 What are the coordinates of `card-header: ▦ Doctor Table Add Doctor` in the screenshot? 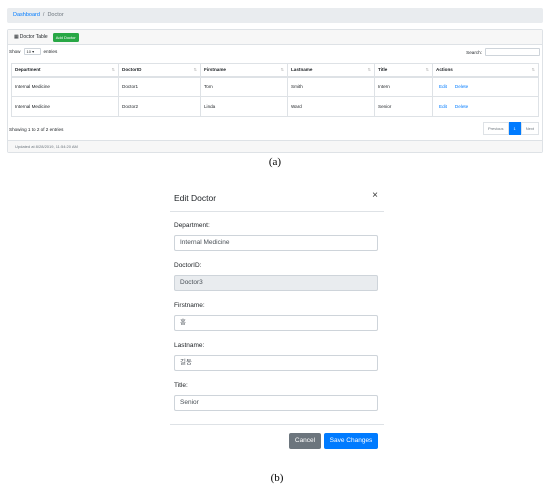 It's located at (275, 37).